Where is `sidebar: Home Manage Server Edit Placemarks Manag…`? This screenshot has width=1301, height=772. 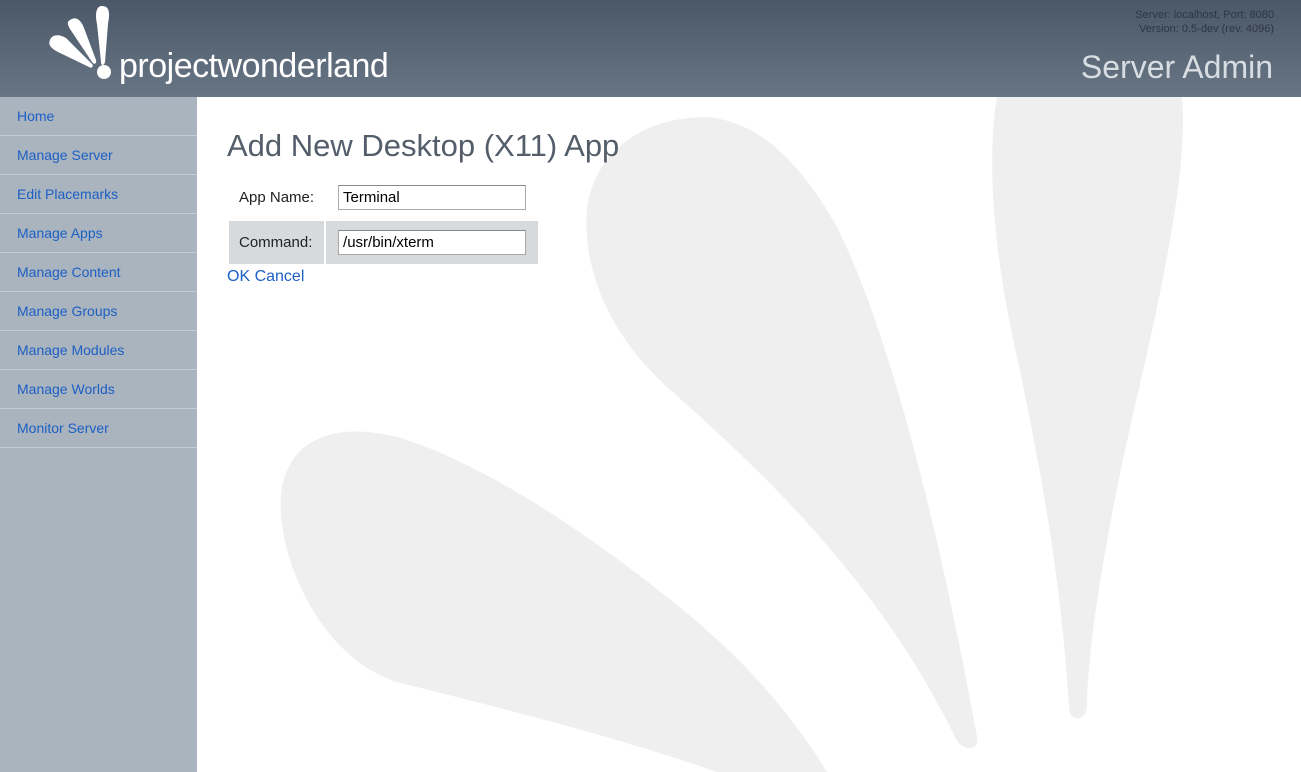
sidebar: Home Manage Server Edit Placemarks Manag… is located at coordinates (98, 434).